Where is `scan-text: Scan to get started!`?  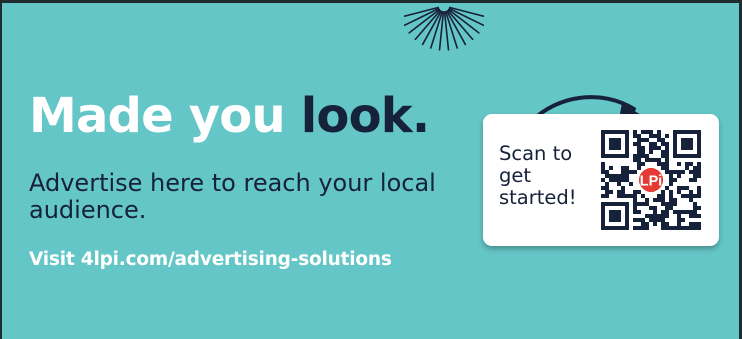 scan-text: Scan to get started! is located at coordinates (538, 176).